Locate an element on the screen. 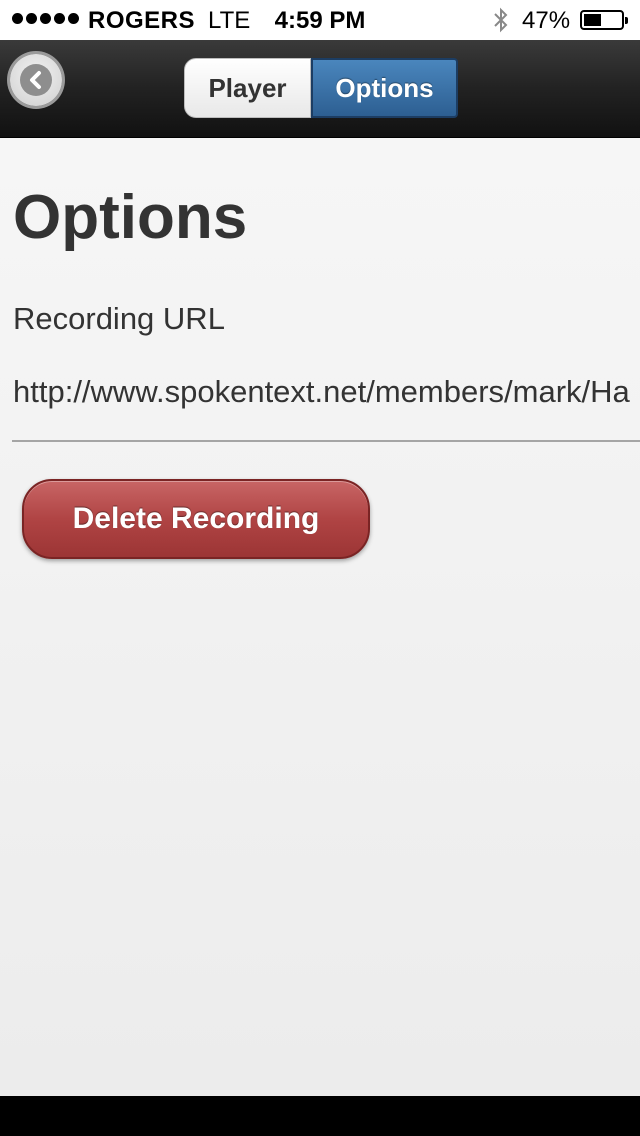 This screenshot has width=640, height=1136. navigation-bar: Player Options is located at coordinates (320, 89).